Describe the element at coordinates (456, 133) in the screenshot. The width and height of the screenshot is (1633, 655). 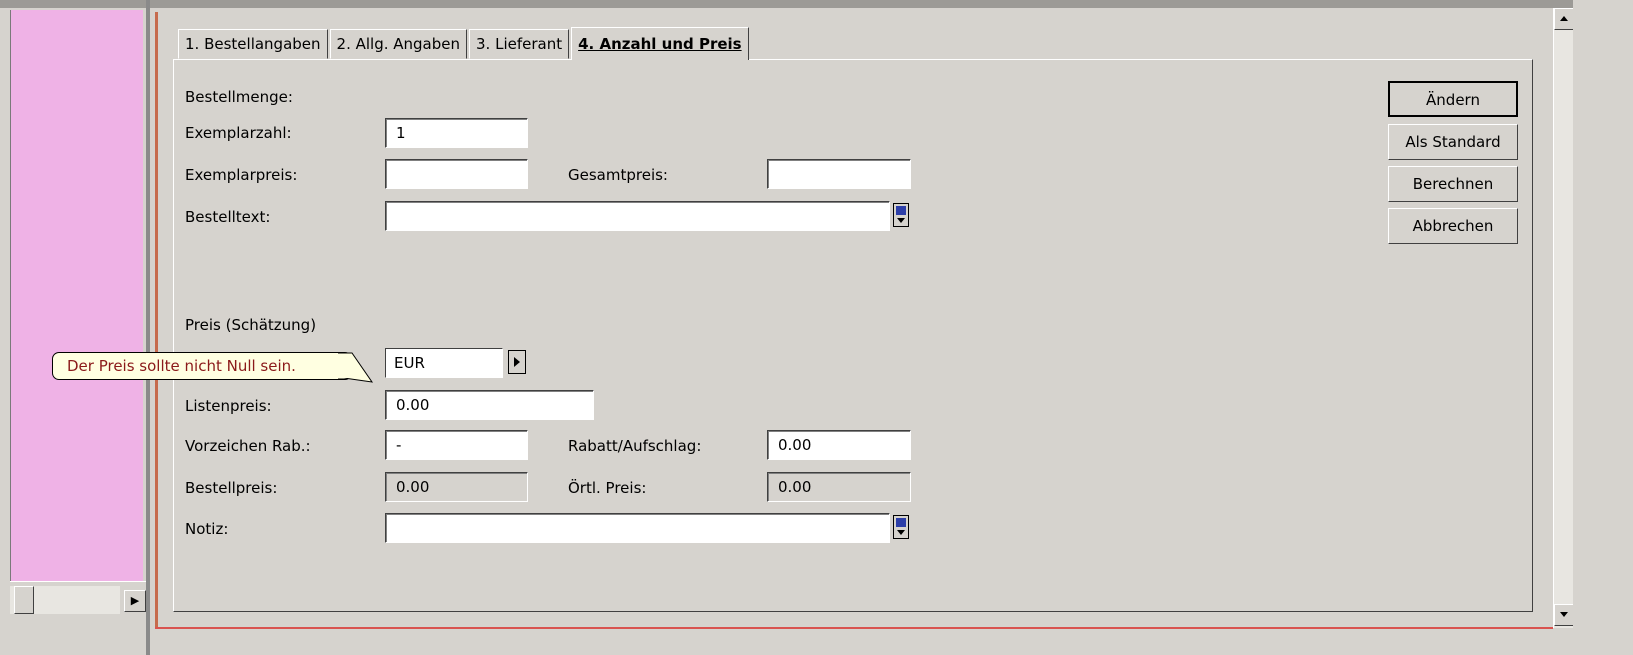
I see `copies-field: 1` at that location.